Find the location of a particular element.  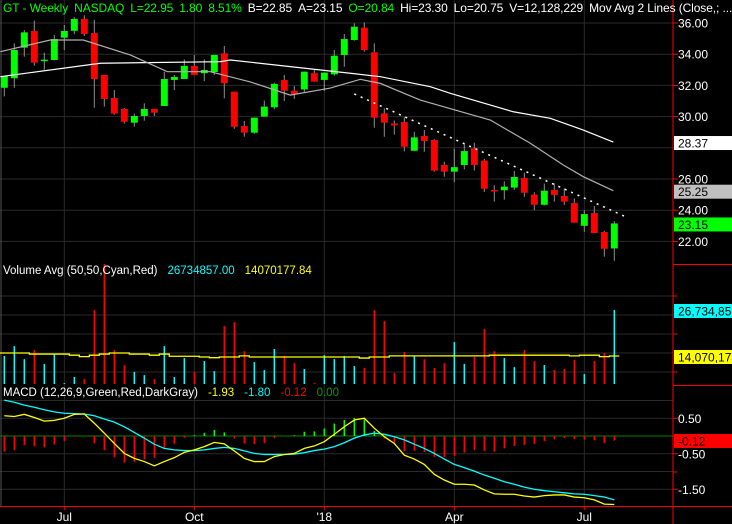

price-tick-label: 34.00 is located at coordinates (693, 55).